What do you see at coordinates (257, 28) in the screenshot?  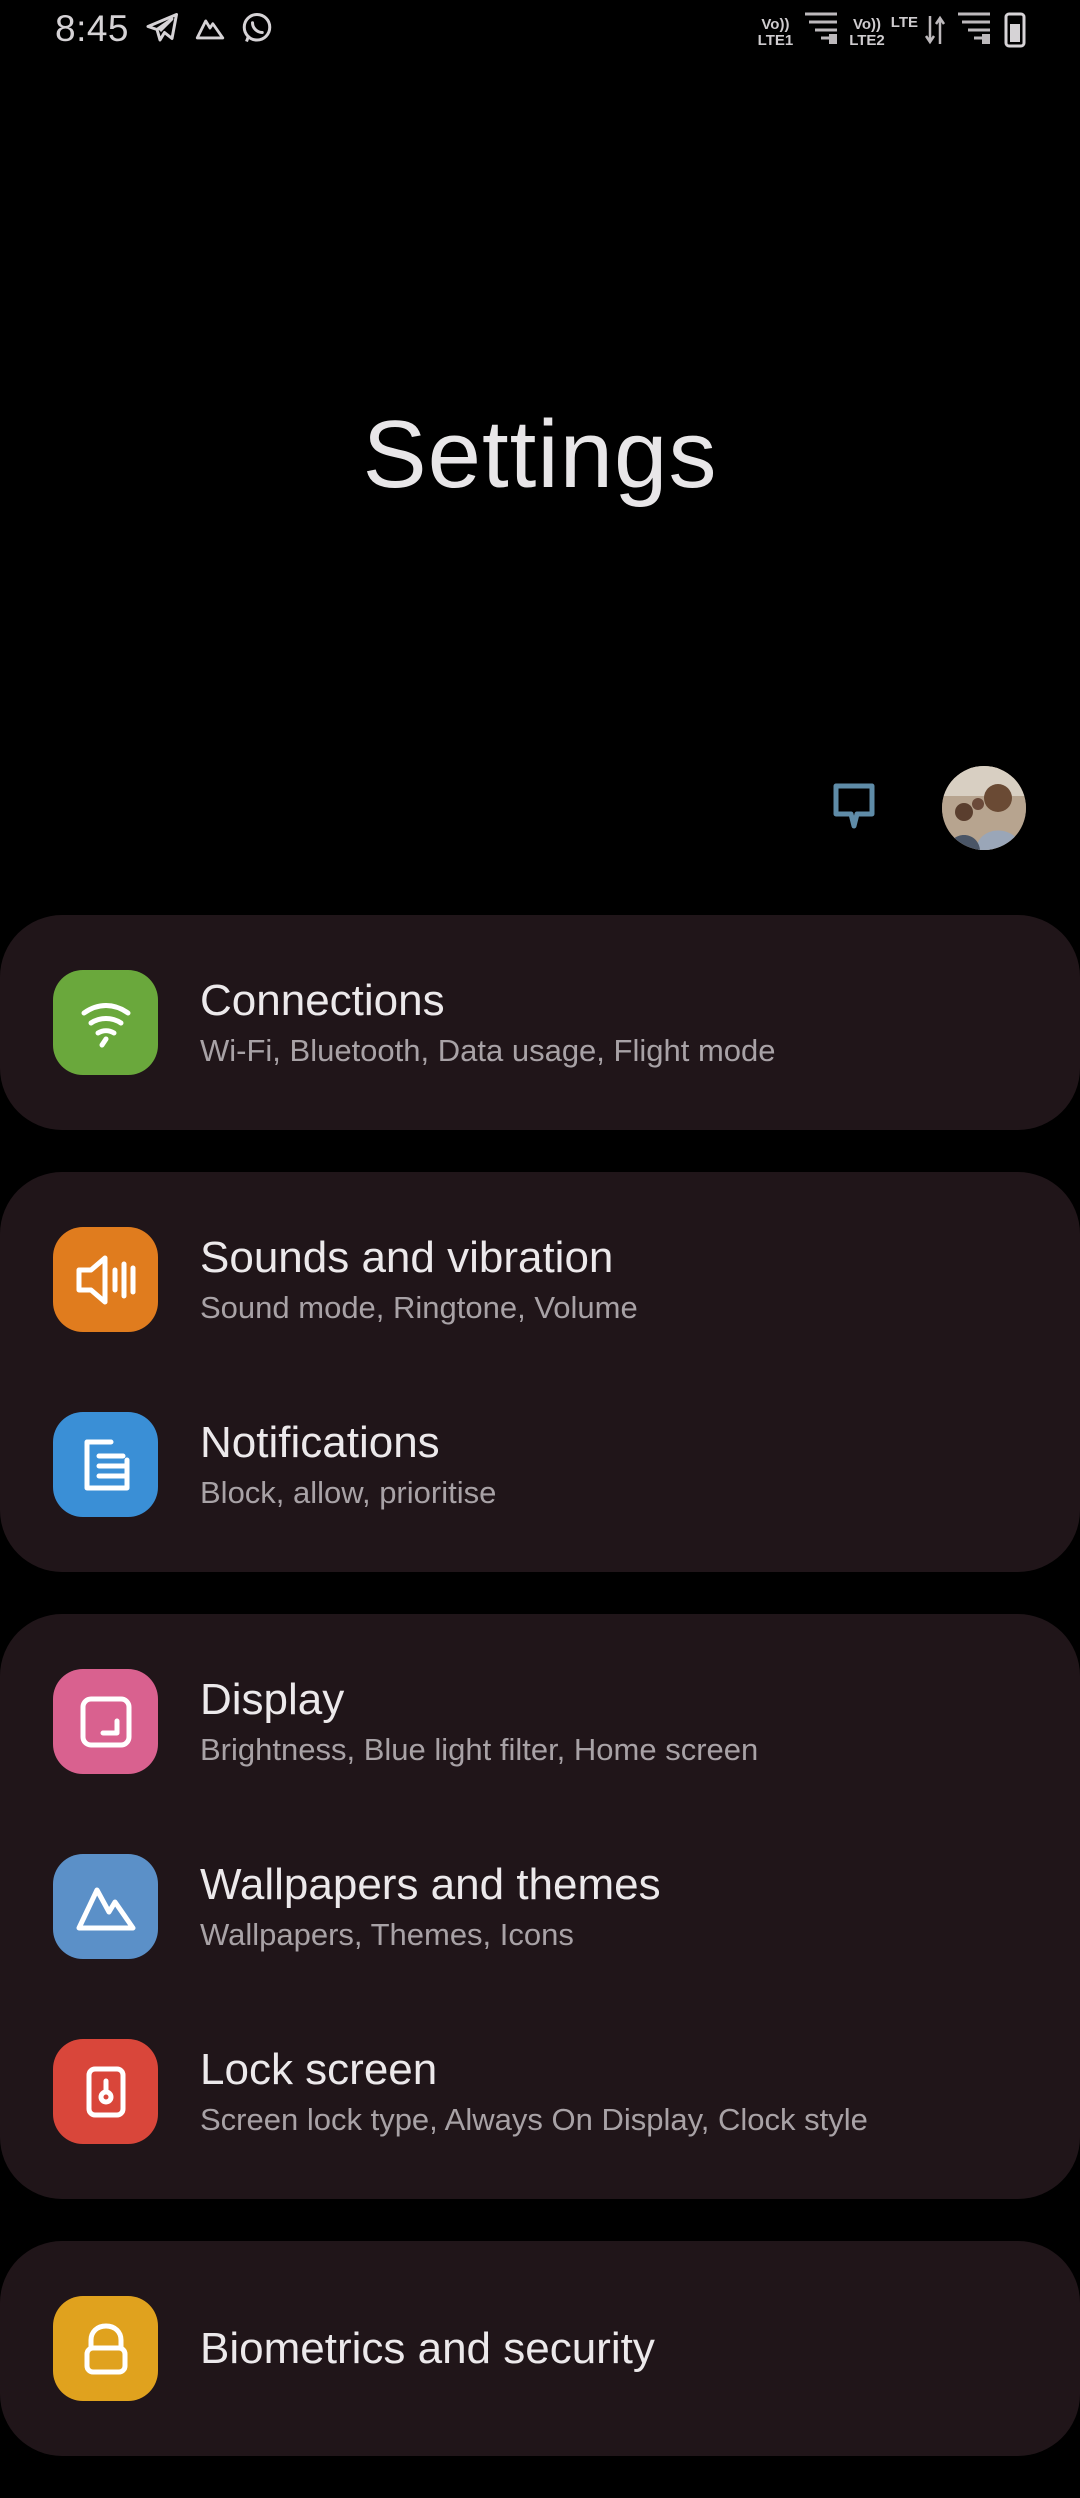 I see `whatsapp-icon` at bounding box center [257, 28].